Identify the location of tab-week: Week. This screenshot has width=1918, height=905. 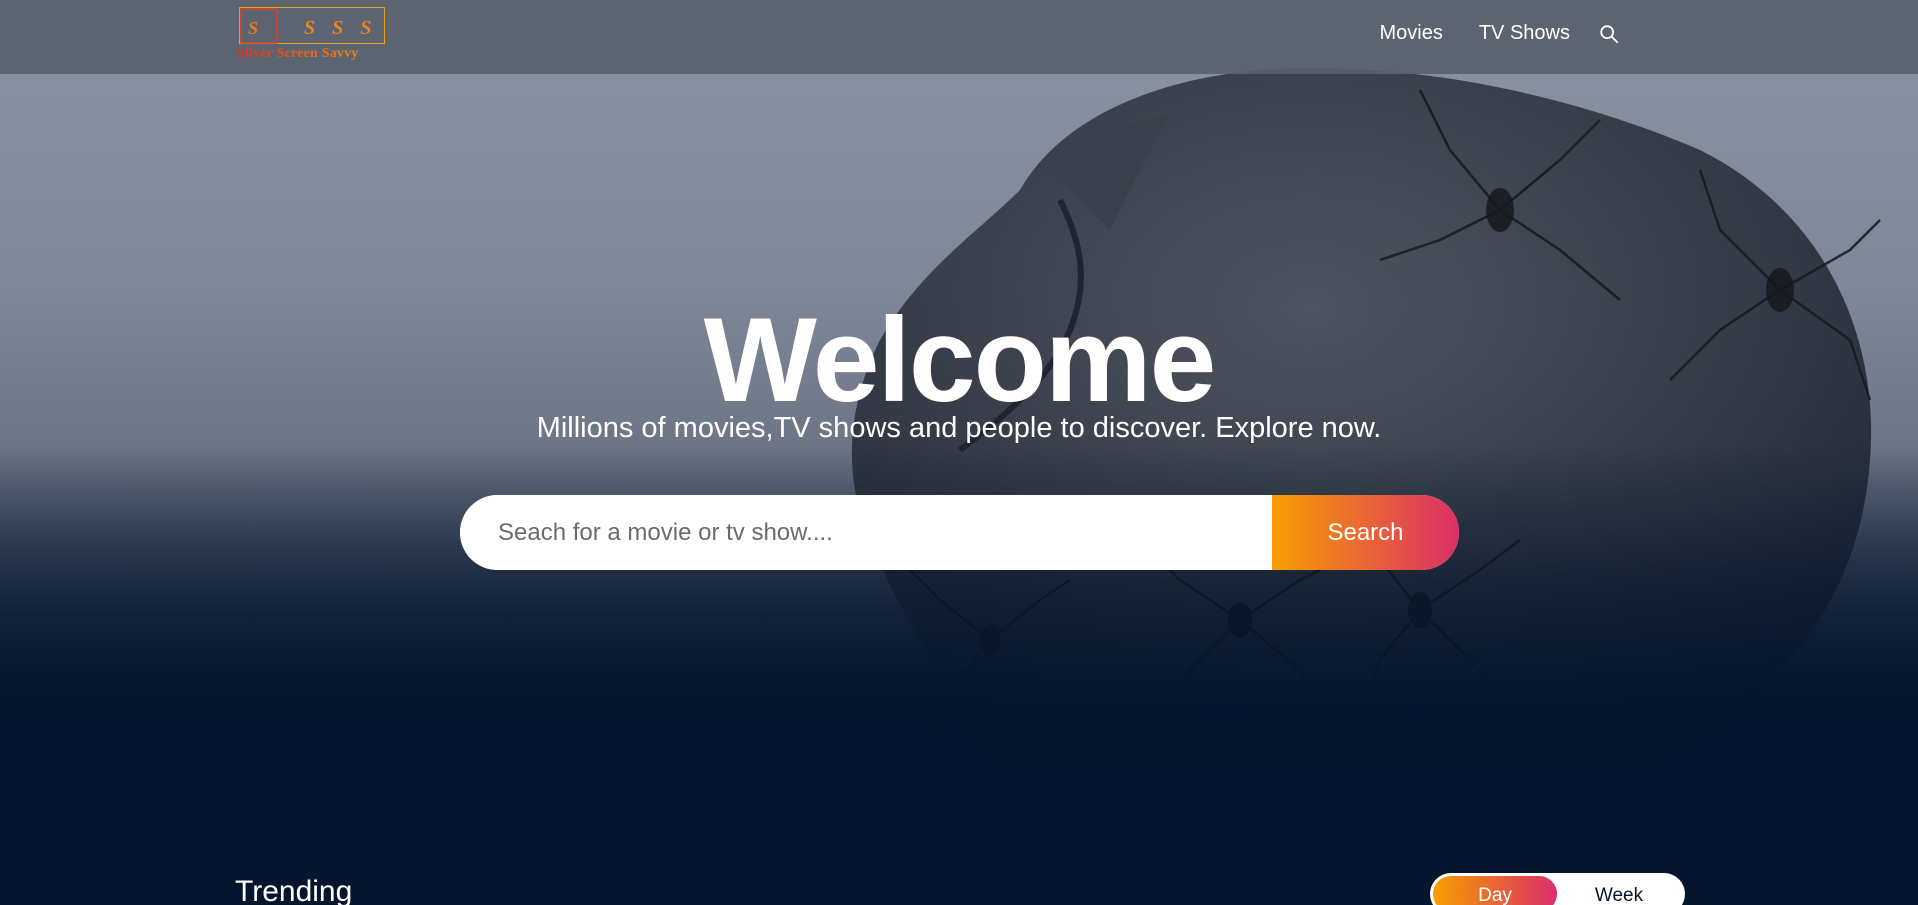
(1619, 890).